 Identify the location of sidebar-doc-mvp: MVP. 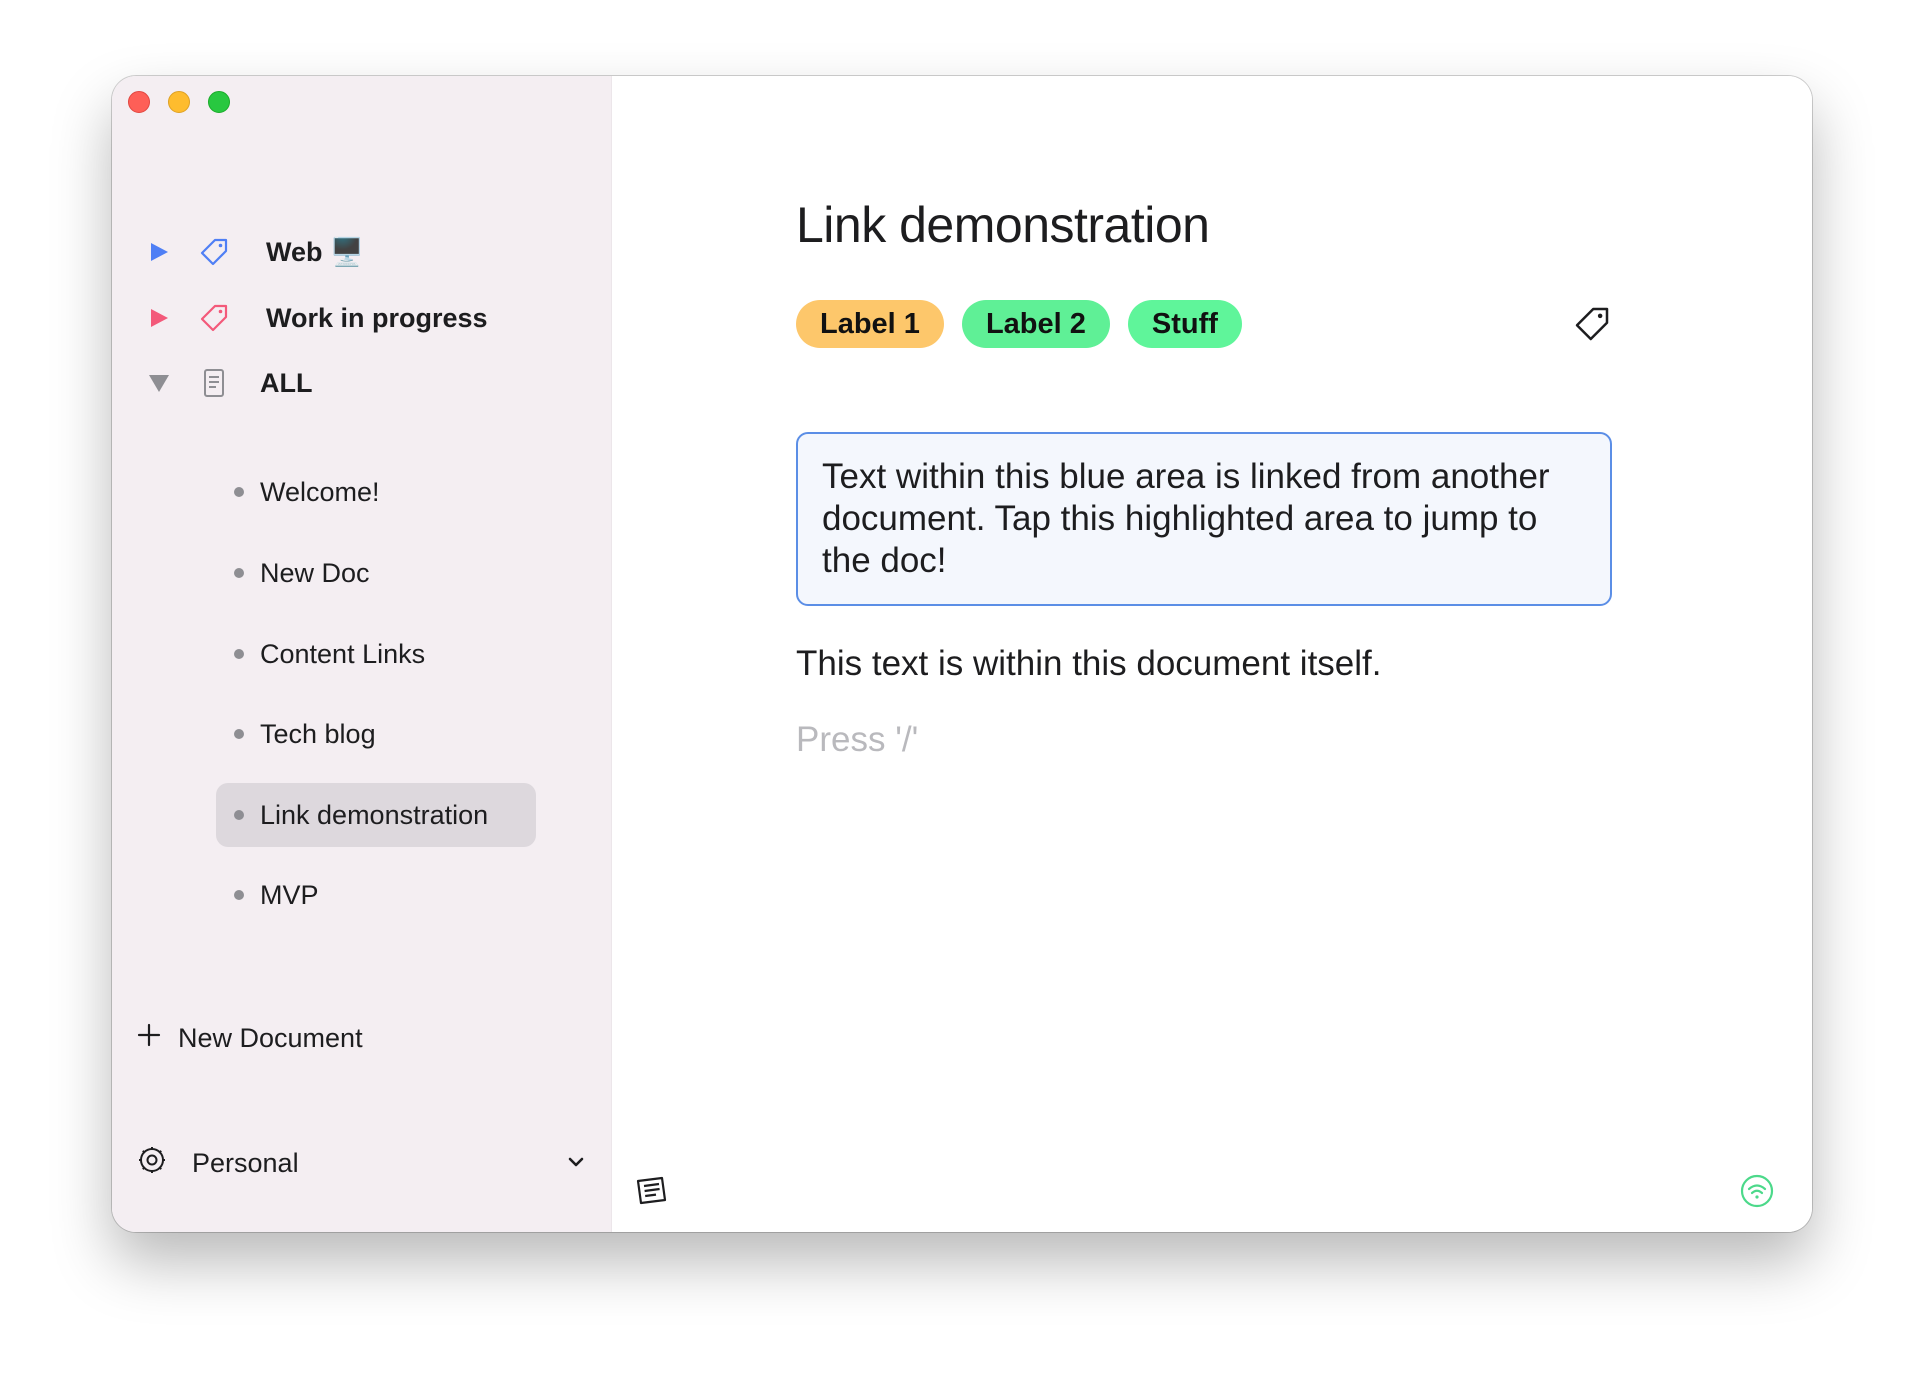
(376, 895).